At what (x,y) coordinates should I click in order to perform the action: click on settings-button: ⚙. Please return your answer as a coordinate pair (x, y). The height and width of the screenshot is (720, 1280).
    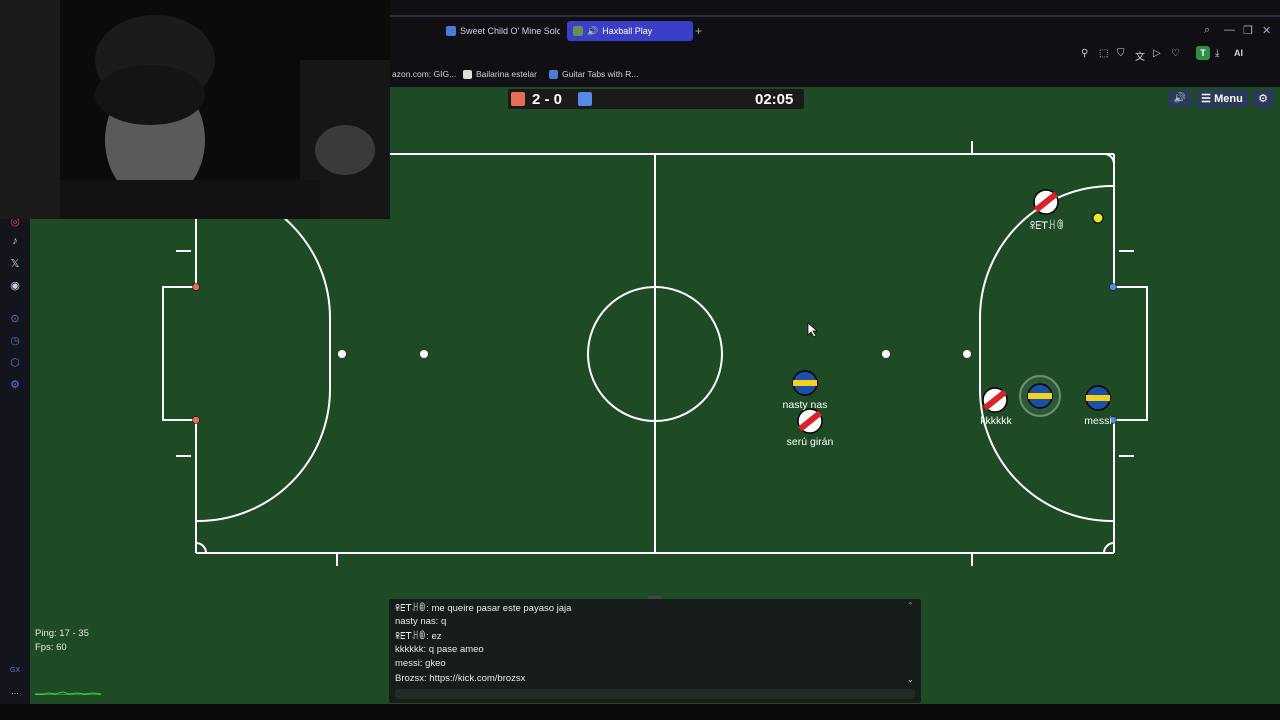
    Looking at the image, I should click on (1263, 99).